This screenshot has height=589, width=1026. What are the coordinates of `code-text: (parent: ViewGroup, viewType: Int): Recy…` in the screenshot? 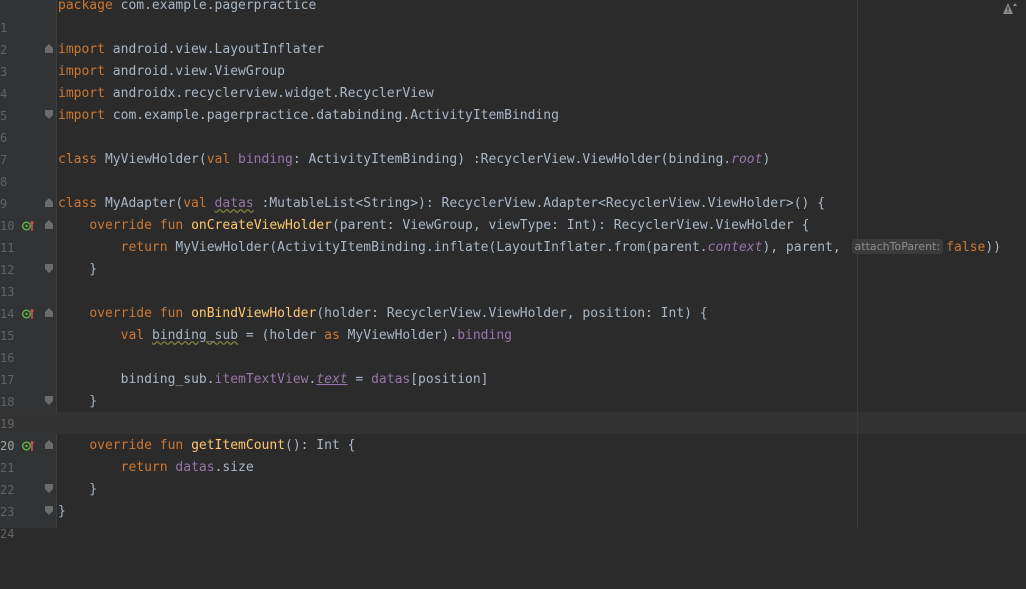 It's located at (570, 225).